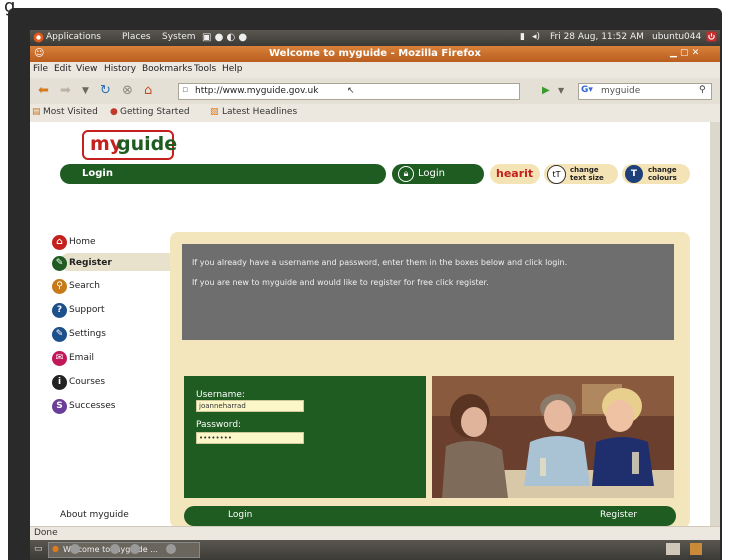  I want to click on home-page-icon: ⌂, so click(148, 90).